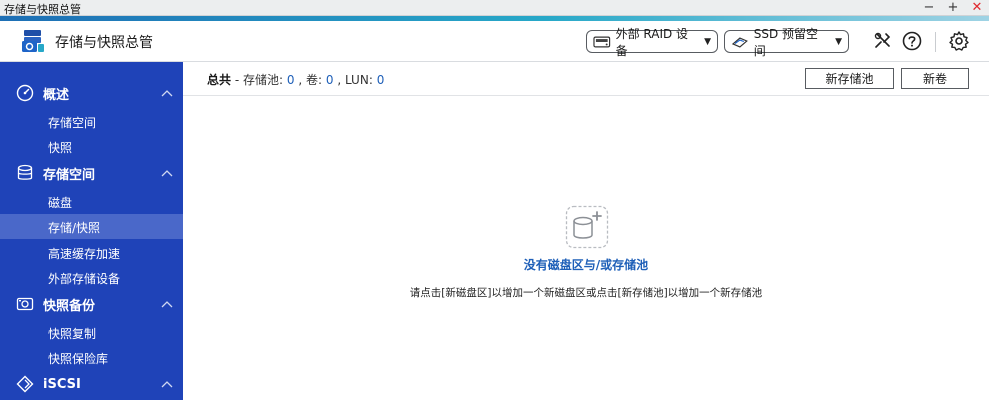 The image size is (989, 400). I want to click on window-titlebar: 存储与快照总管 − + ✕, so click(494, 8).